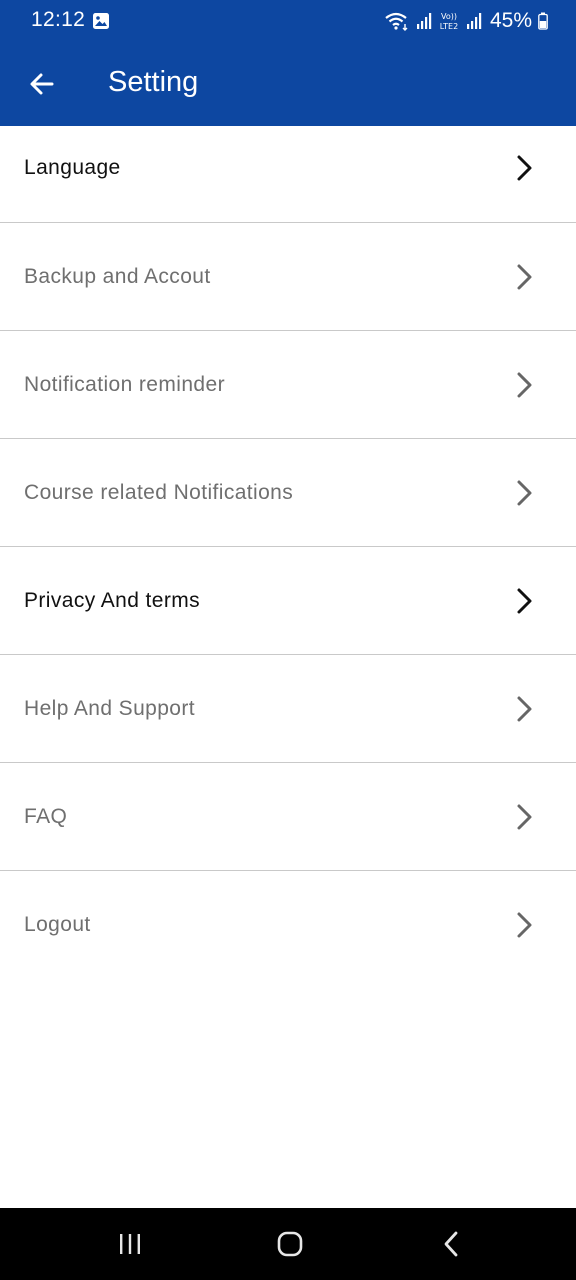 This screenshot has width=576, height=1280. Describe the element at coordinates (101, 21) in the screenshot. I see `image-icon` at that location.